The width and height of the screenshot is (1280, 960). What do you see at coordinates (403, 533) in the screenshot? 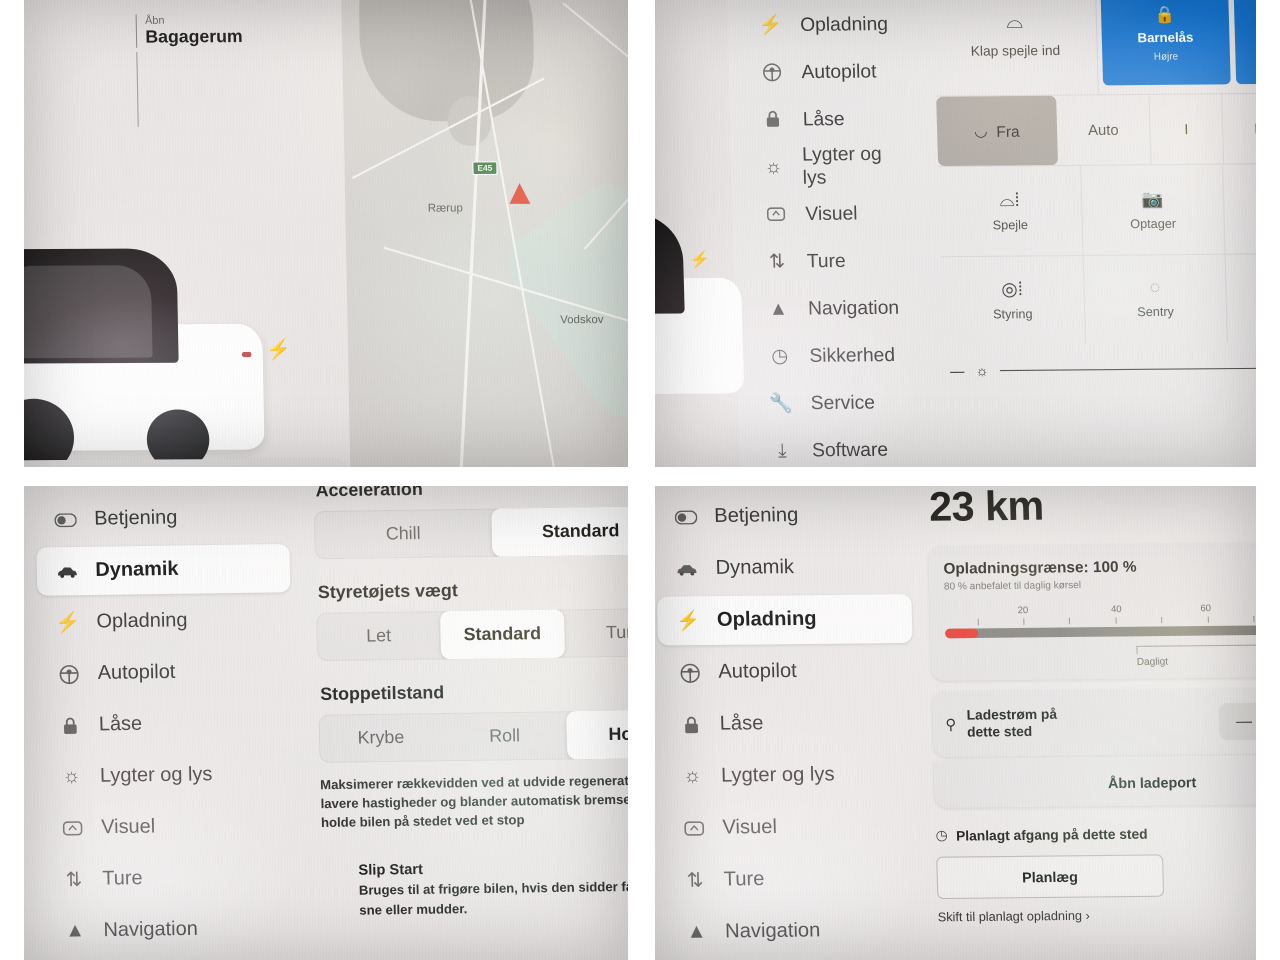
I see `option-chill: Chill` at bounding box center [403, 533].